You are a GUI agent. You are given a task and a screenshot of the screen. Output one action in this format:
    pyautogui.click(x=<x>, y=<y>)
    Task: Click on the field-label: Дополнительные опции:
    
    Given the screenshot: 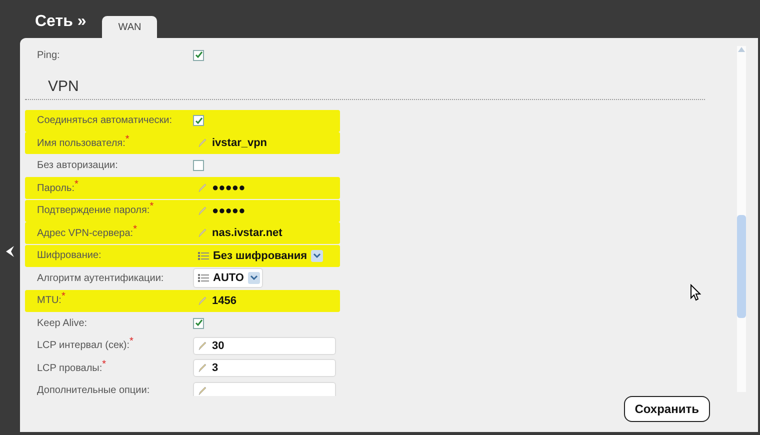 What is the action you would take?
    pyautogui.click(x=93, y=390)
    